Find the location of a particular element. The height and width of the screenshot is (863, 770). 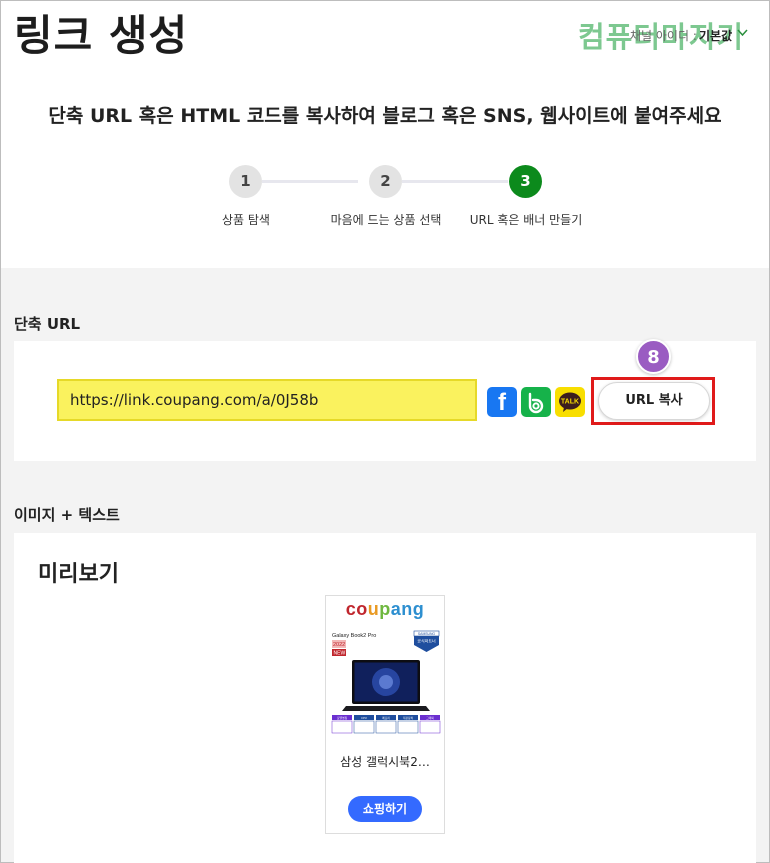

svg-text: 메모리 is located at coordinates (386, 718).